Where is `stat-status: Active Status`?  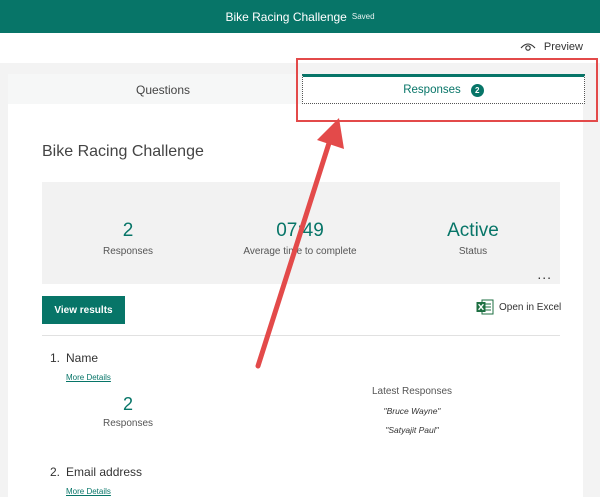 stat-status: Active Status is located at coordinates (473, 238).